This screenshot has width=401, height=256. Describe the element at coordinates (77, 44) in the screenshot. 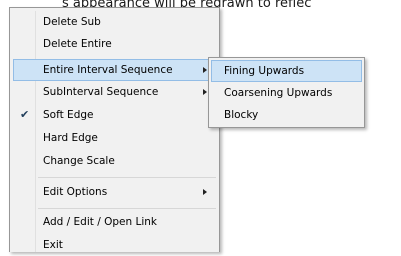

I see `menu-item-label: Delete Entire` at that location.